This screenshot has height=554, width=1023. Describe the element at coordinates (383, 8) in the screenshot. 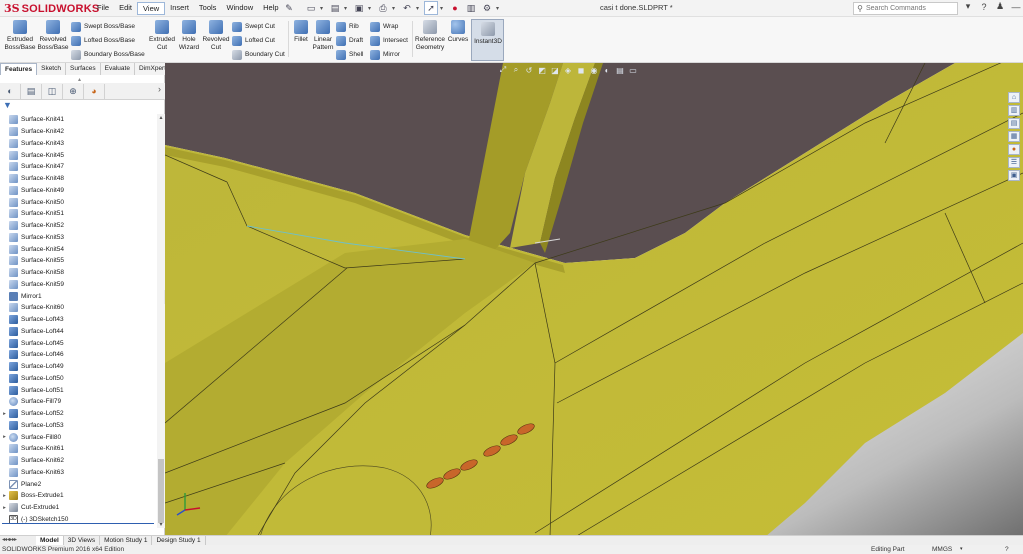

I see `print-icon: ⎙` at that location.